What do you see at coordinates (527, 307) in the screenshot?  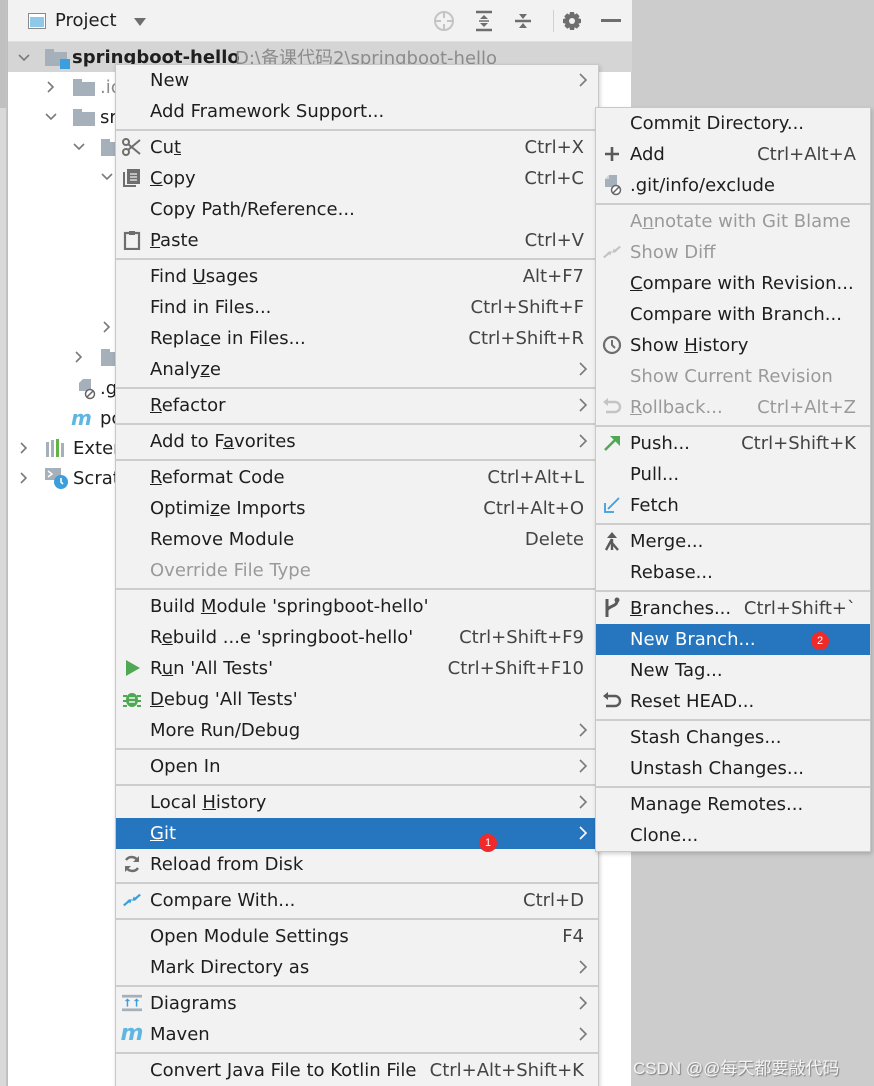 I see `menu-item-shortcut: Ctrl+Shift+F` at bounding box center [527, 307].